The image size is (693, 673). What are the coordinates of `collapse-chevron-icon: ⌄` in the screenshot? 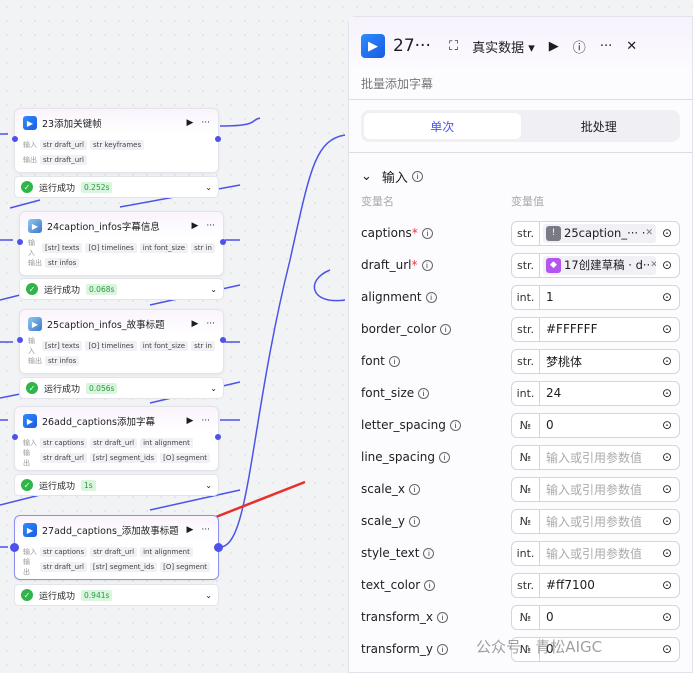 It's located at (366, 176).